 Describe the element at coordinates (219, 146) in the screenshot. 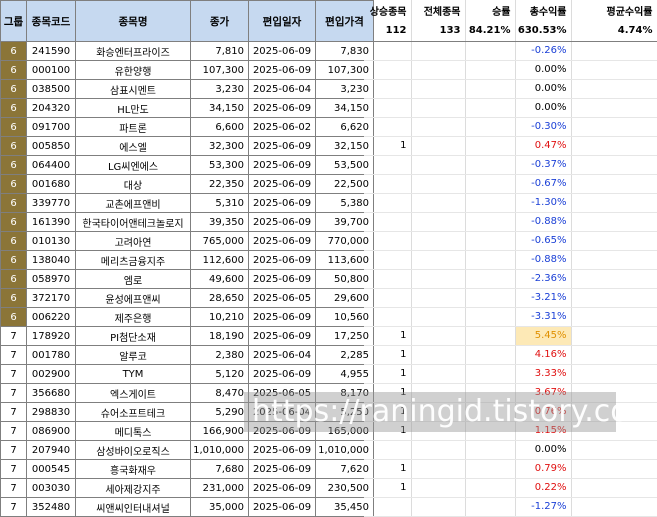

I see `cell-close: 32,300` at that location.